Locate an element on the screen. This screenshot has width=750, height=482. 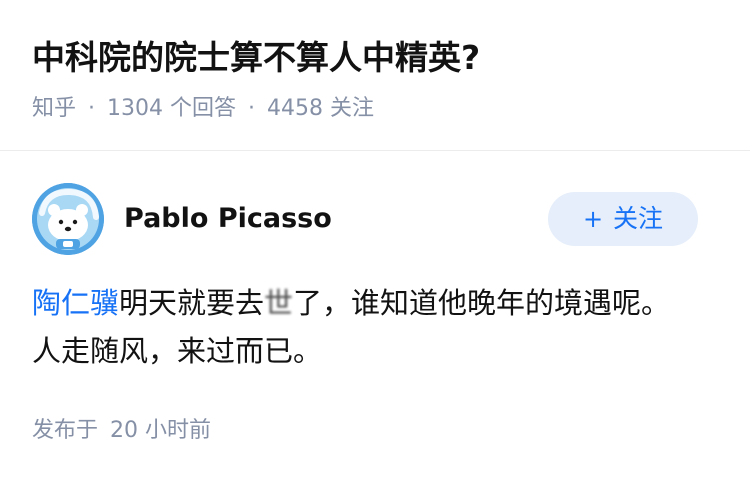
publish-time-value: 20 小时前 is located at coordinates (161, 430).